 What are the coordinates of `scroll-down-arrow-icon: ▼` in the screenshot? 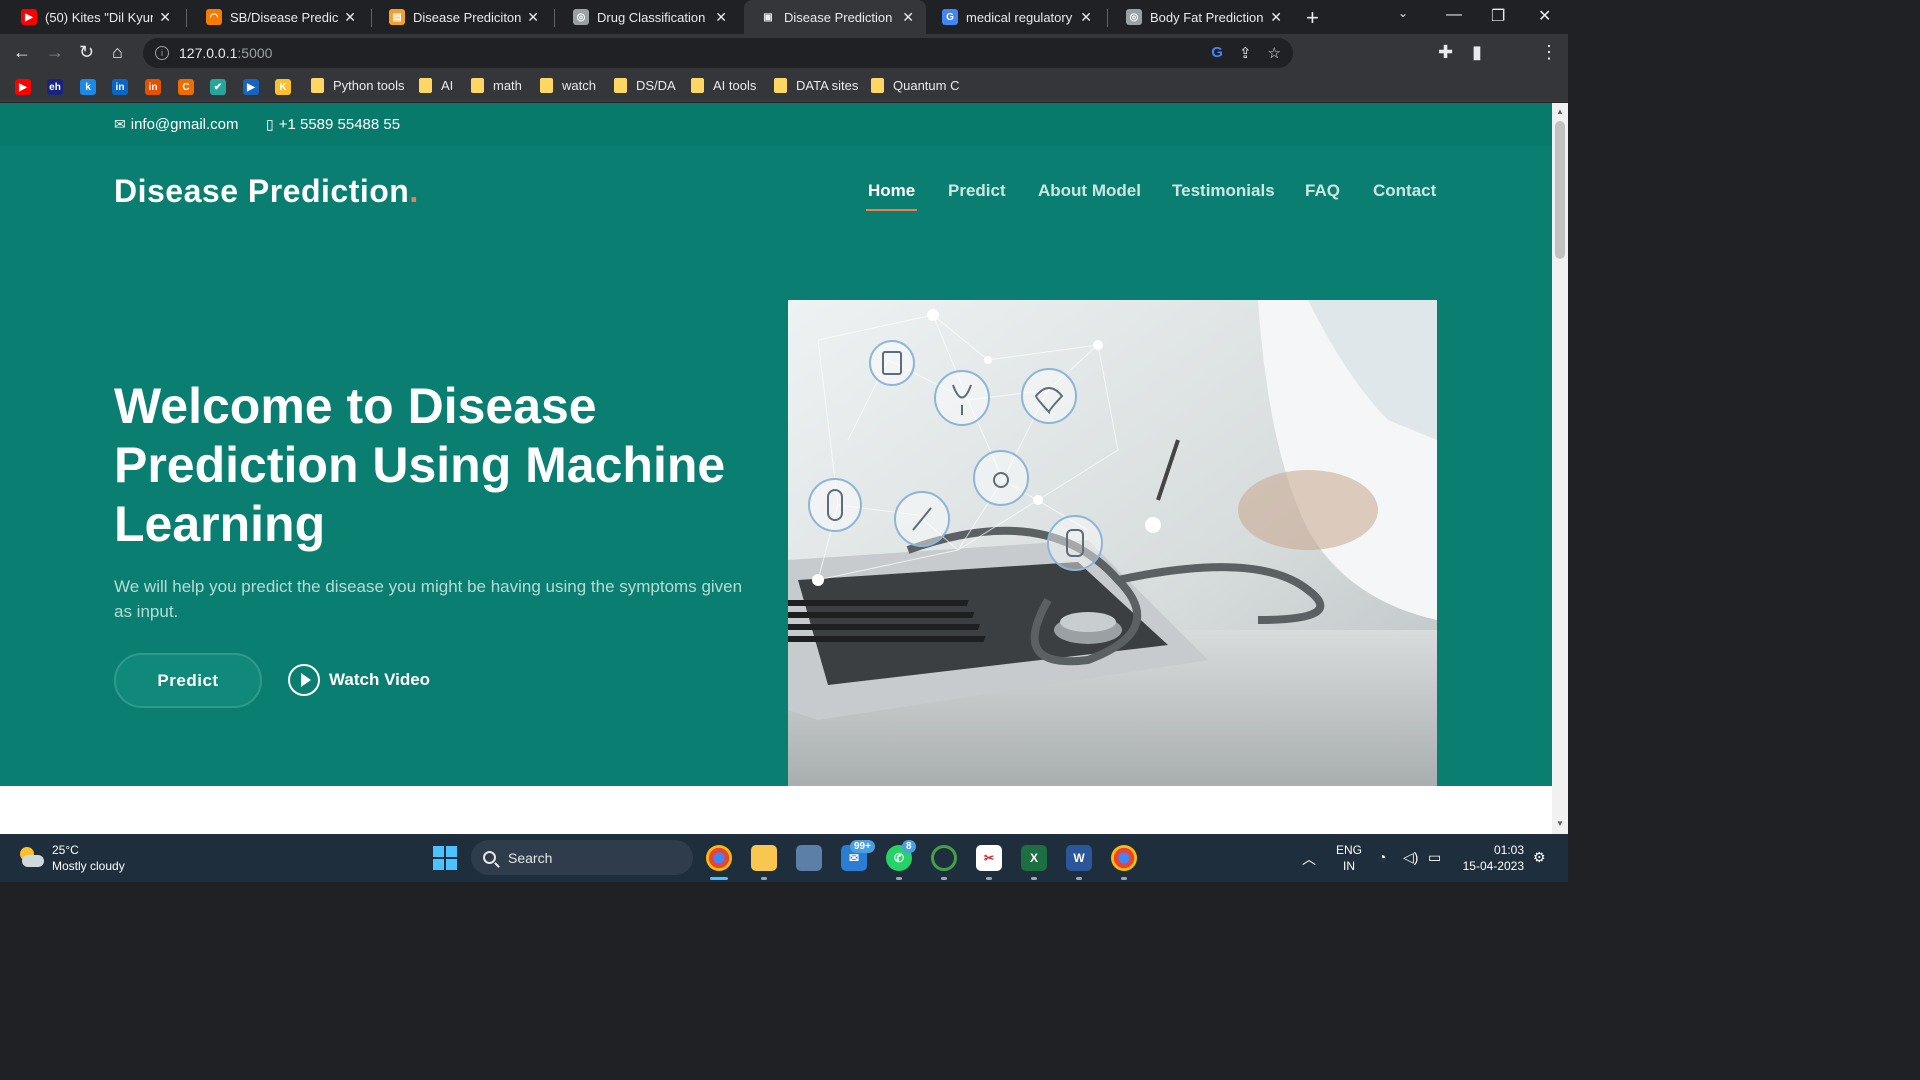 It's located at (1560, 823).